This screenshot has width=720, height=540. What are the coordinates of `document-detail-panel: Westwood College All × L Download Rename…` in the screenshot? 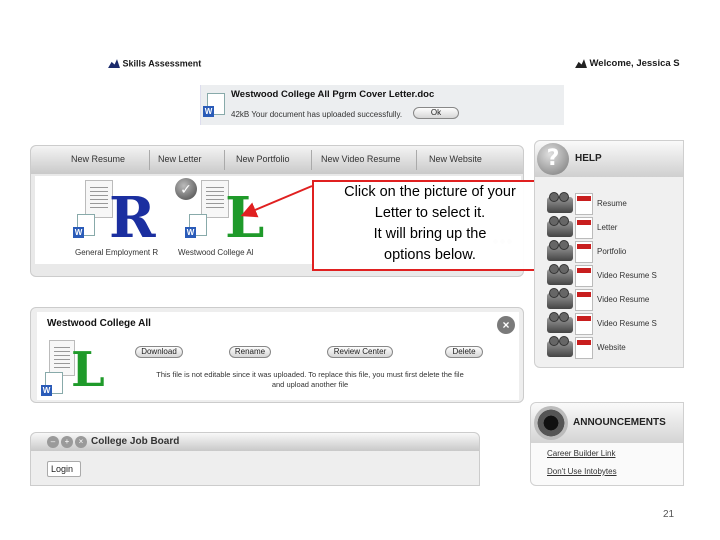 It's located at (277, 355).